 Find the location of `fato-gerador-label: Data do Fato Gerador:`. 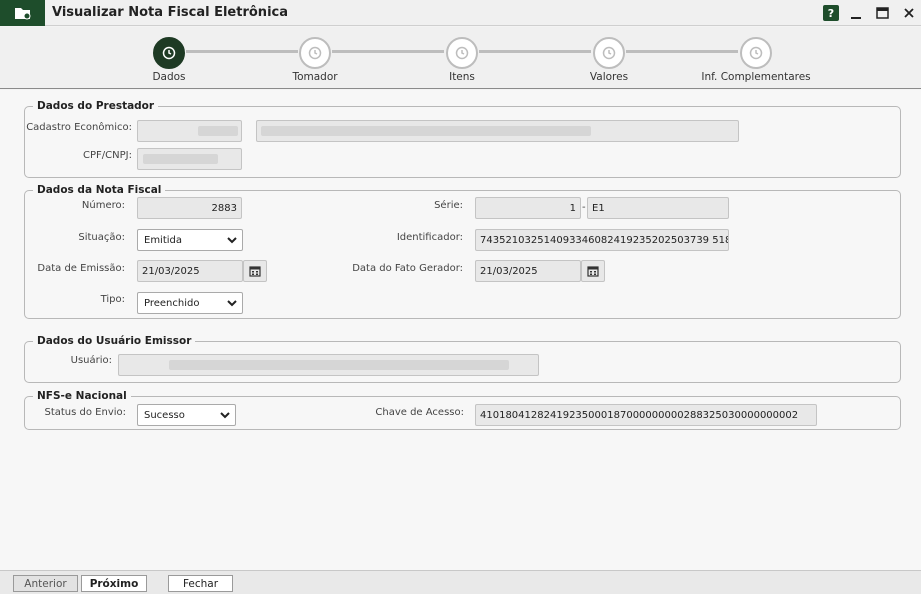

fato-gerador-label: Data do Fato Gerador: is located at coordinates (407, 268).